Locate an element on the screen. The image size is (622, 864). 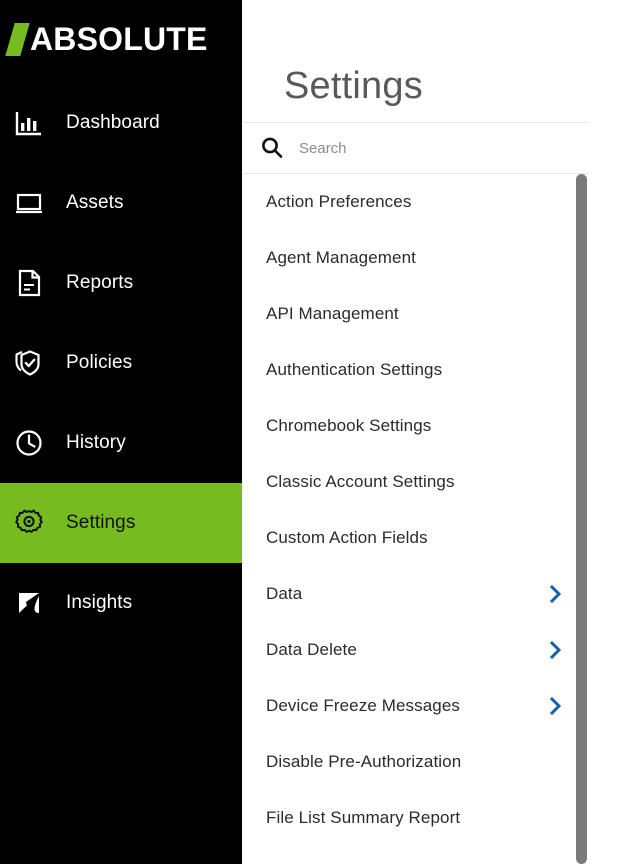
menu-item-device-freeze-messages: Device Freeze Messages is located at coordinates (415, 706).